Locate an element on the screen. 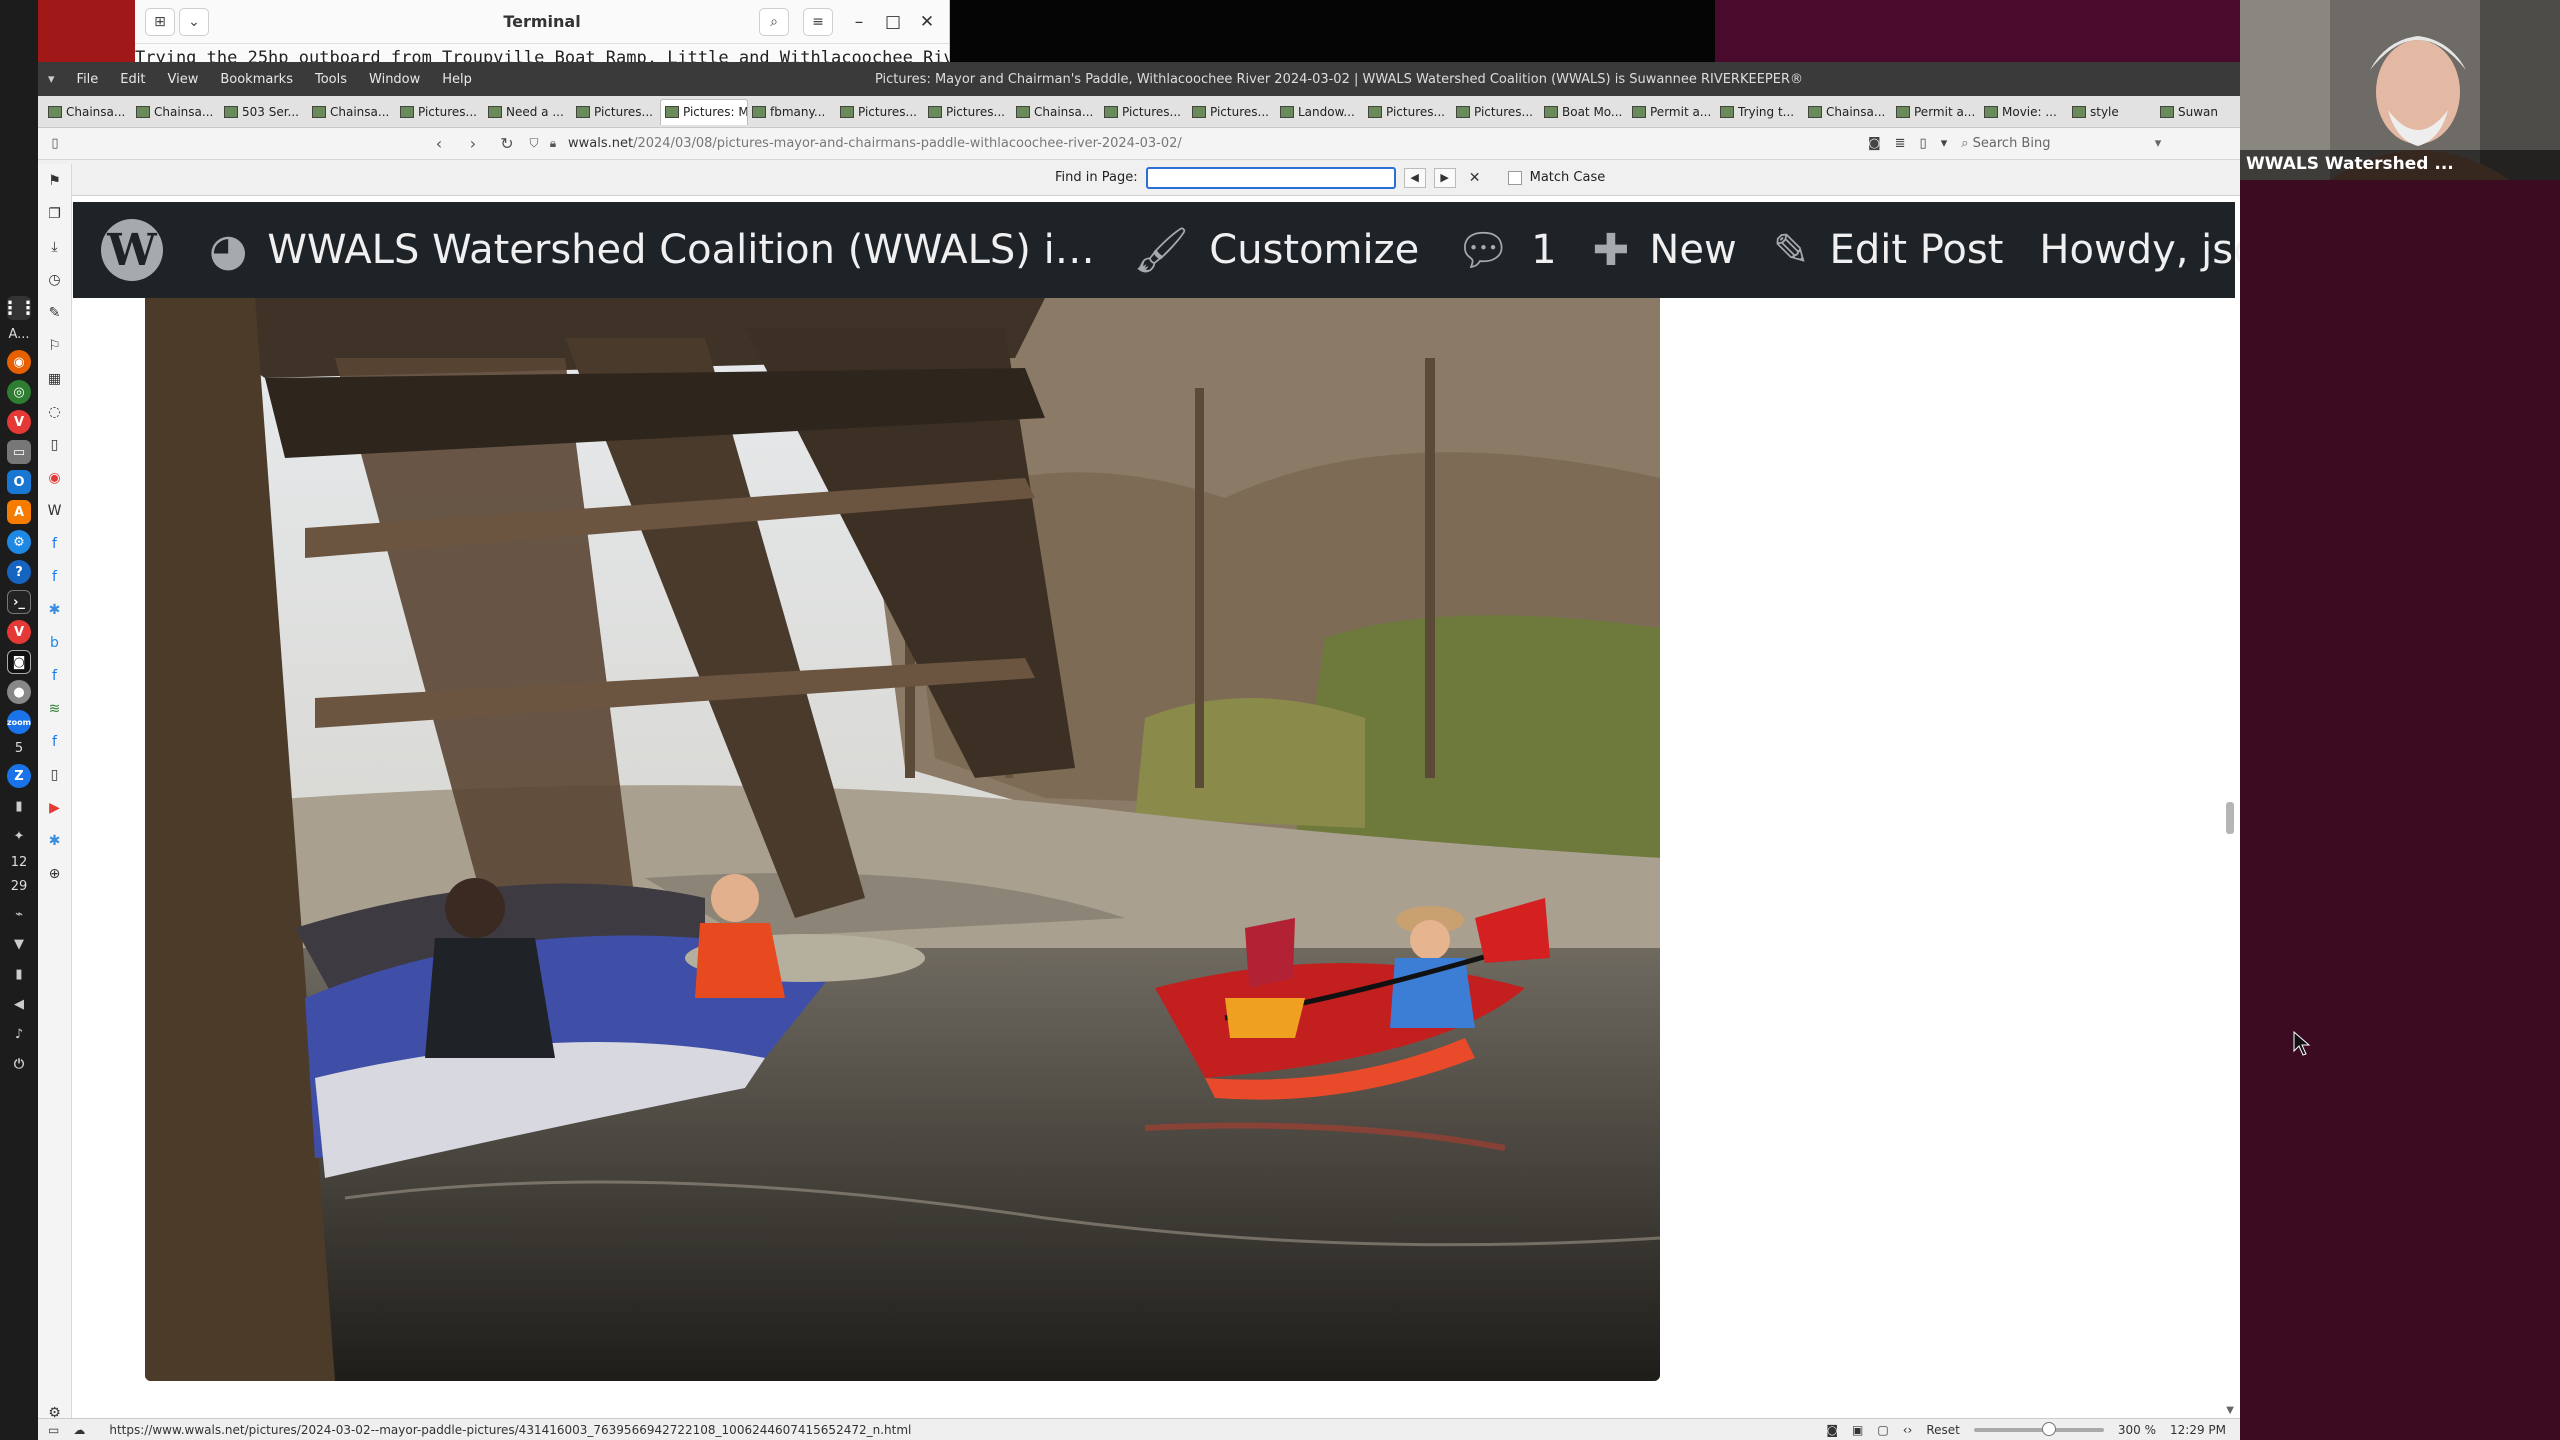 This screenshot has width=2560, height=1440. code-icon: ‹› is located at coordinates (1908, 1430).